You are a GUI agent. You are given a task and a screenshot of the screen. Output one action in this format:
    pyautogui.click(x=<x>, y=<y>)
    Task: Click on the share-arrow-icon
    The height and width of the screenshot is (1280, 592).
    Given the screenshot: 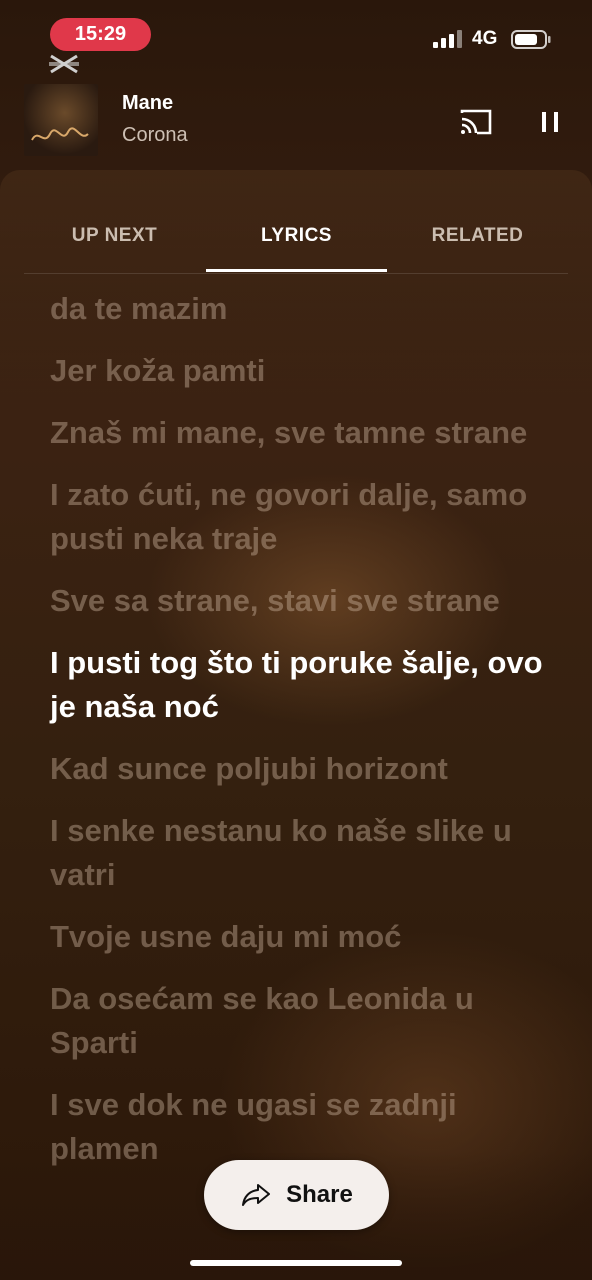 What is the action you would take?
    pyautogui.click(x=256, y=1195)
    